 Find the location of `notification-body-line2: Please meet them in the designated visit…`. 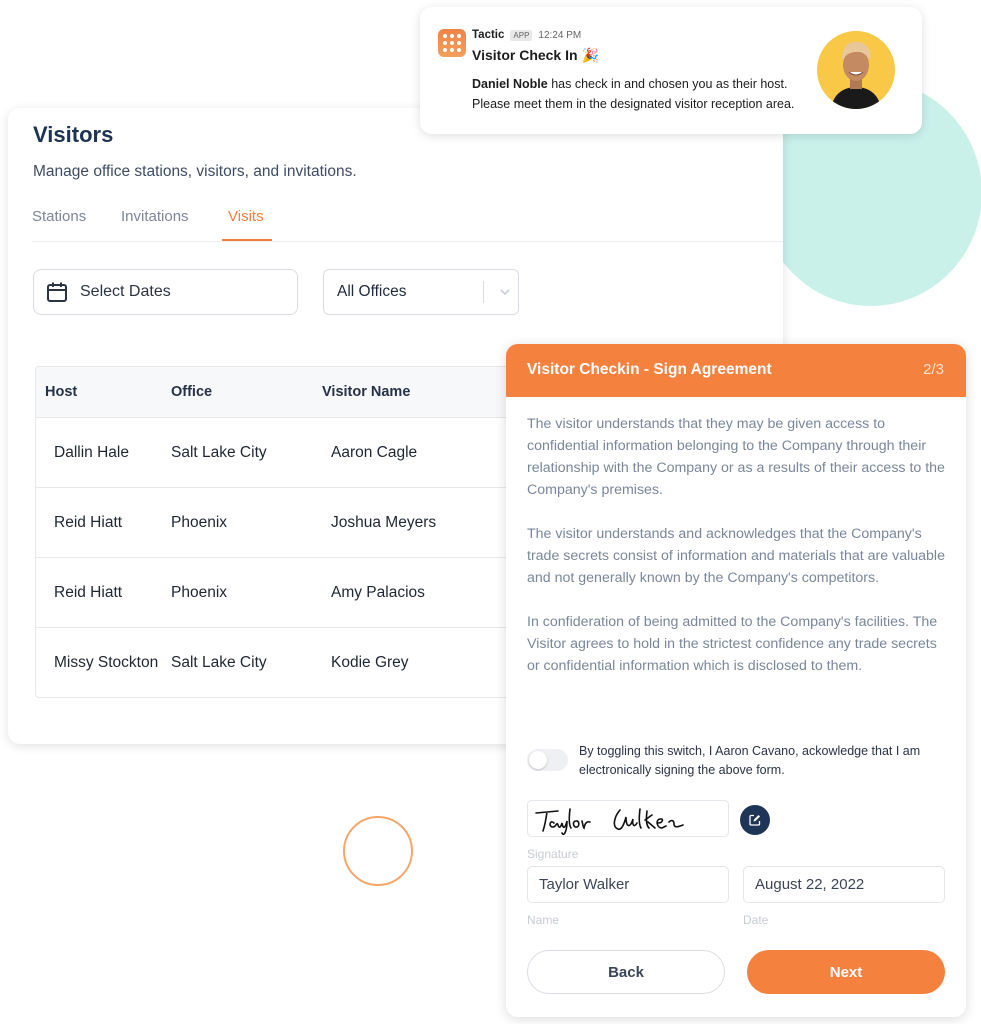

notification-body-line2: Please meet them in the designated visit… is located at coordinates (633, 104).